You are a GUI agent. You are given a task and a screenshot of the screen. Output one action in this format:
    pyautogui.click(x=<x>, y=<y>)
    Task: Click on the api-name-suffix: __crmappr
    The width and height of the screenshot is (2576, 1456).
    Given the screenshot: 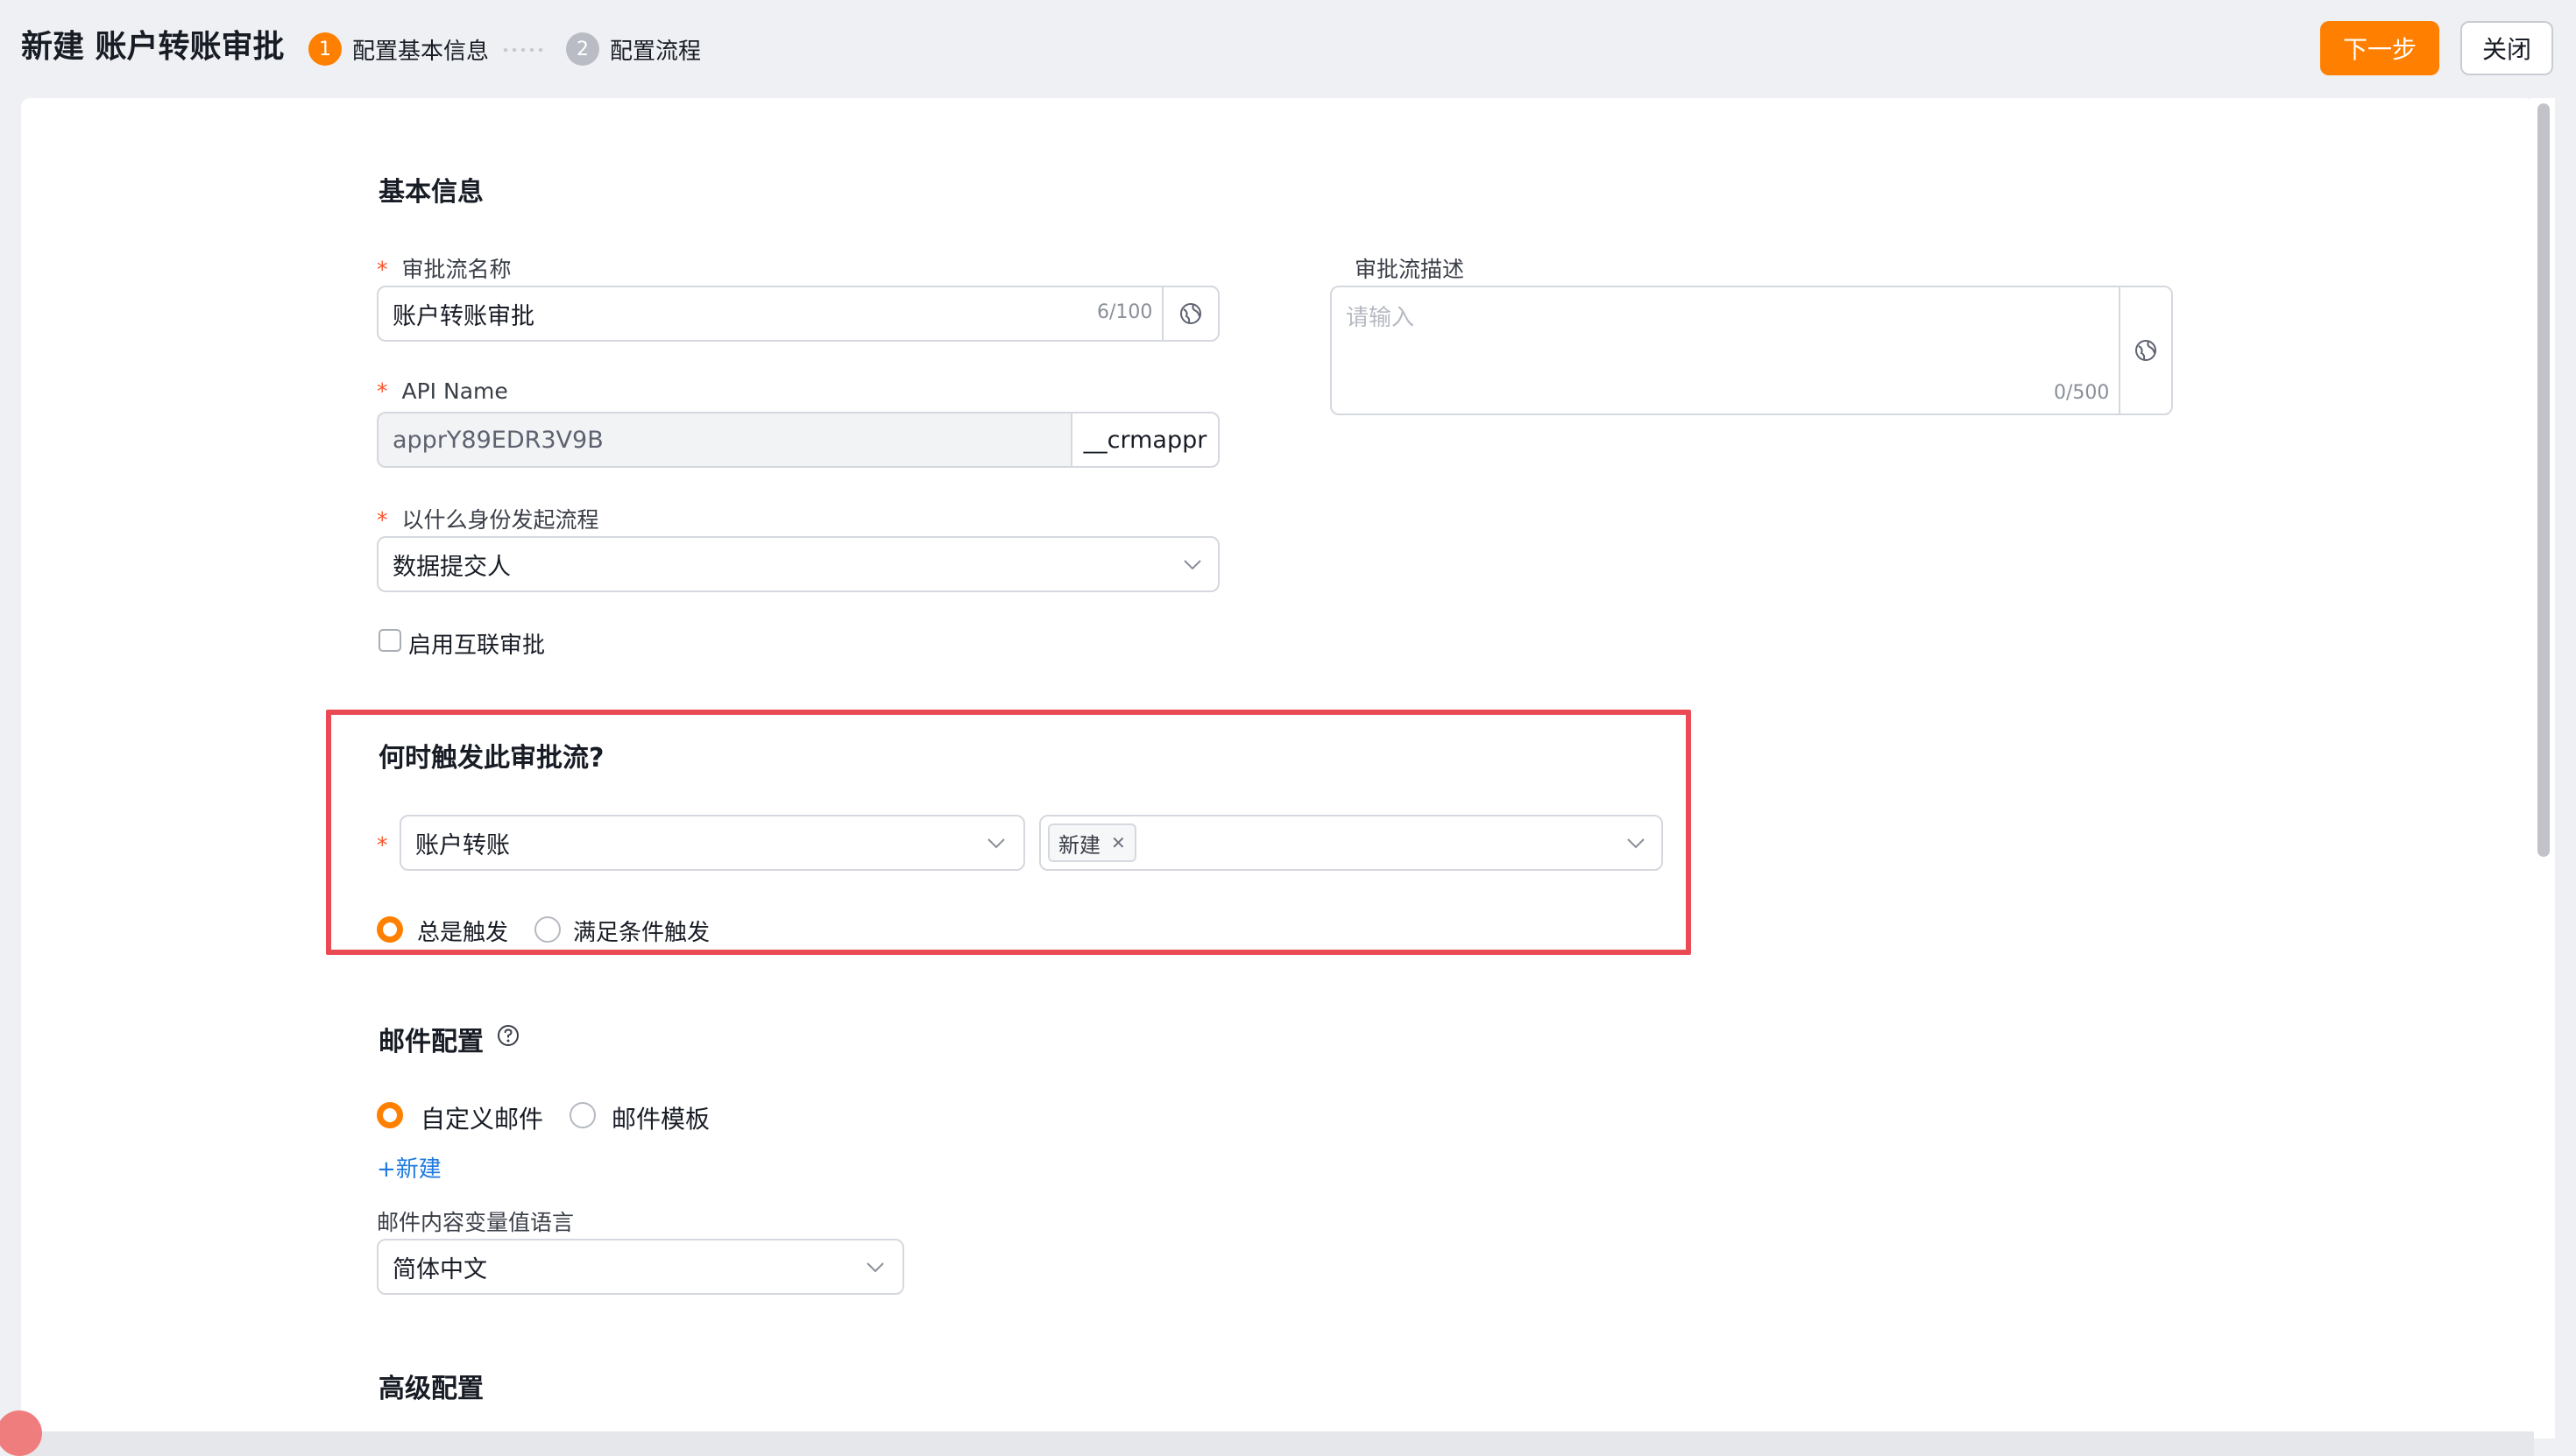 What is the action you would take?
    pyautogui.click(x=1144, y=439)
    